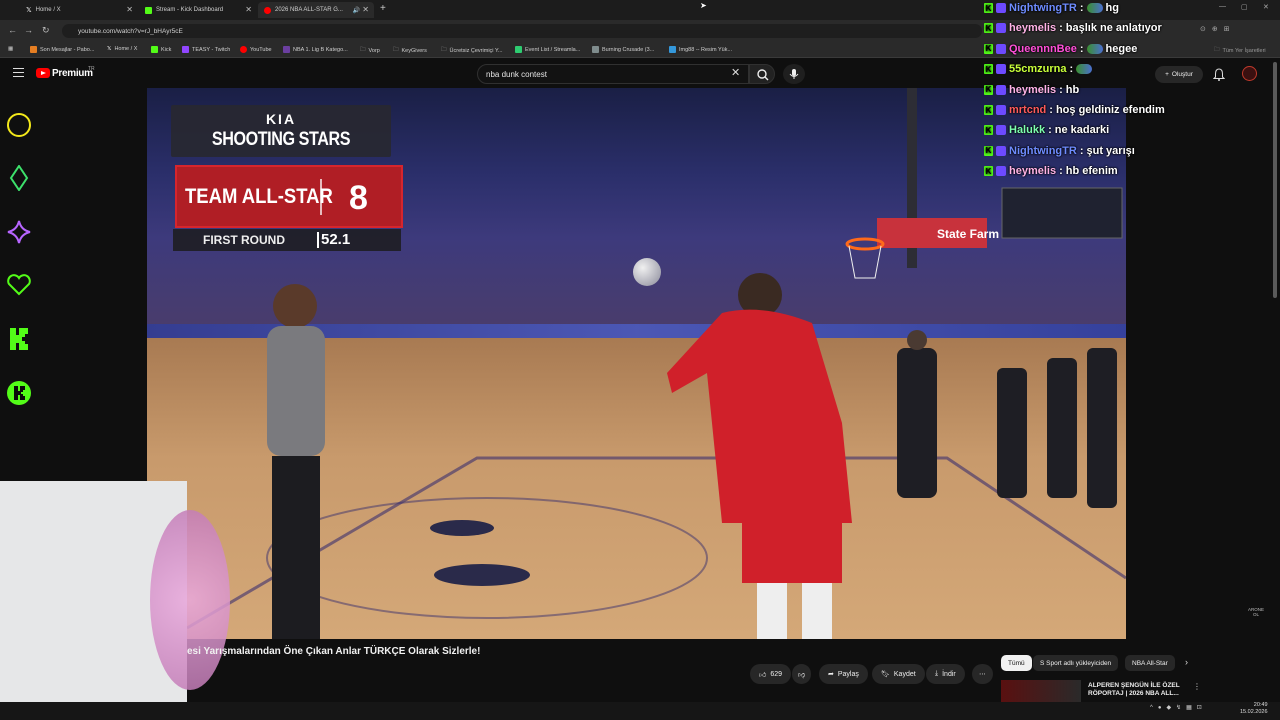 The width and height of the screenshot is (1280, 720). I want to click on chat-message: K NightwingTR: hg, so click(1051, 8).